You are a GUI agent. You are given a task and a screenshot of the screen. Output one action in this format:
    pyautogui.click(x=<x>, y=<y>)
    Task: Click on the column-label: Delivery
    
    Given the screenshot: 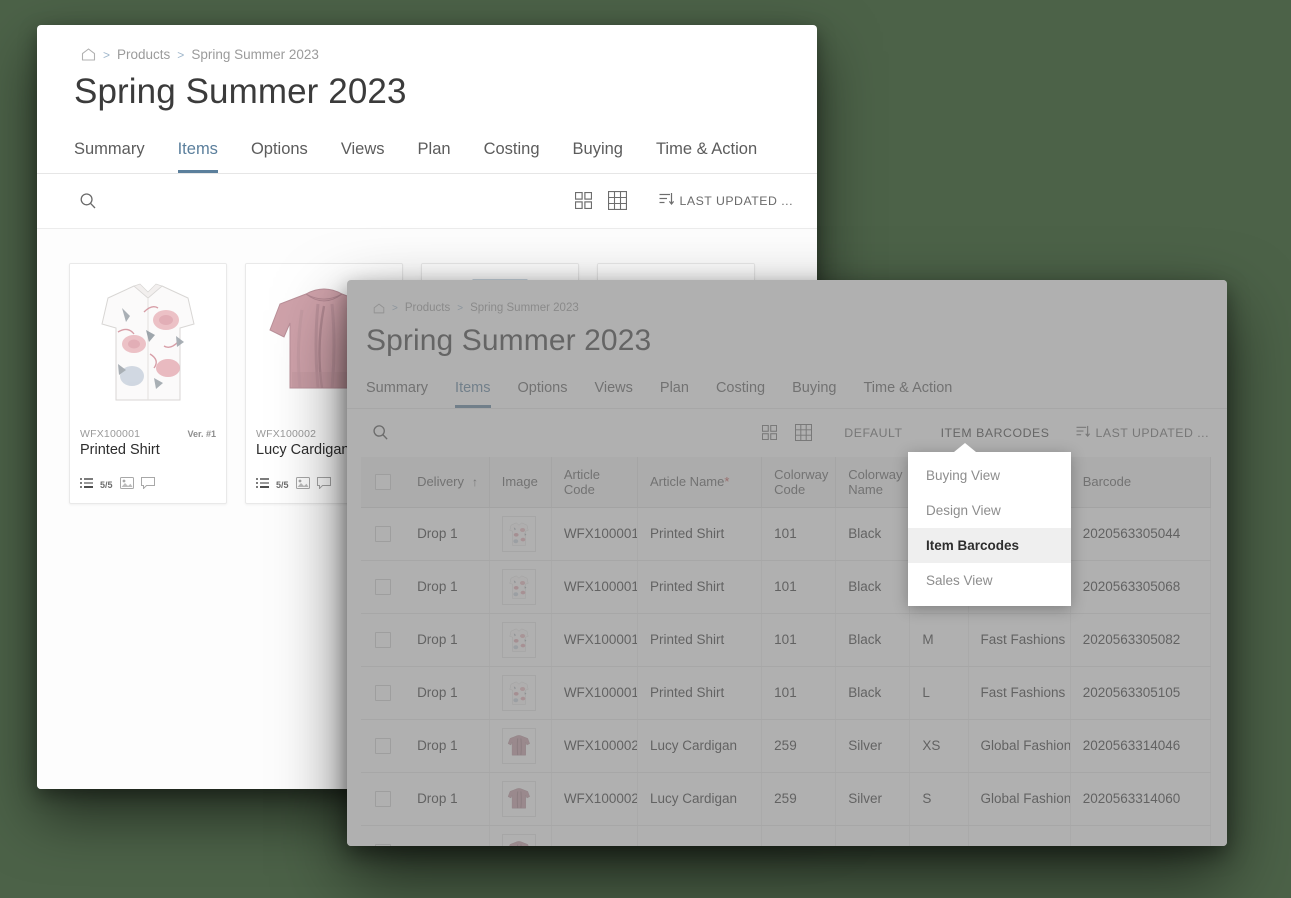 What is the action you would take?
    pyautogui.click(x=441, y=481)
    